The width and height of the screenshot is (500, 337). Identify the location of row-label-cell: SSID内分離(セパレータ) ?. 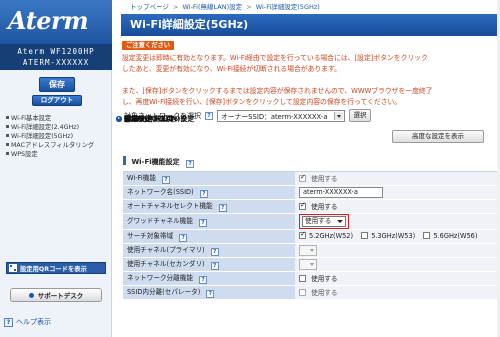
(209, 292).